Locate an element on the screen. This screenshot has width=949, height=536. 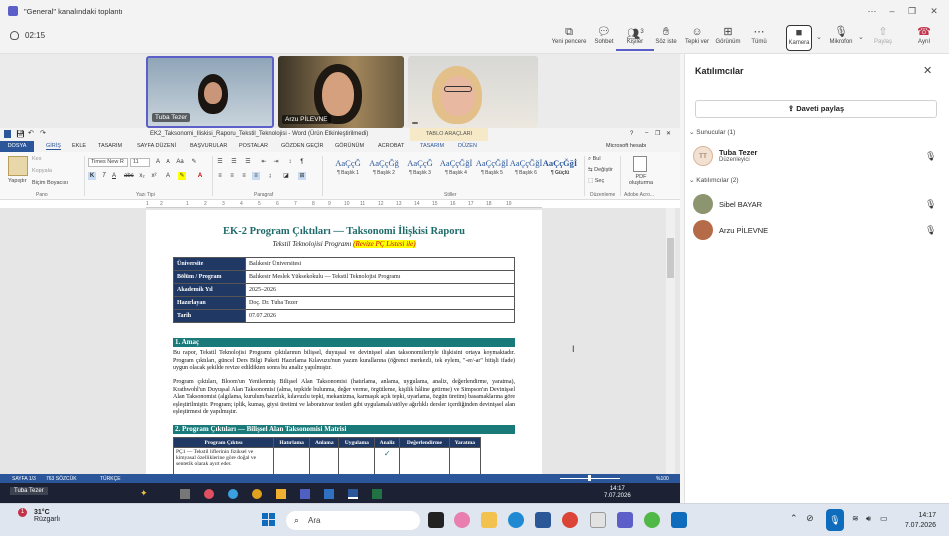
word-taskbar-icon is located at coordinates (353, 494).